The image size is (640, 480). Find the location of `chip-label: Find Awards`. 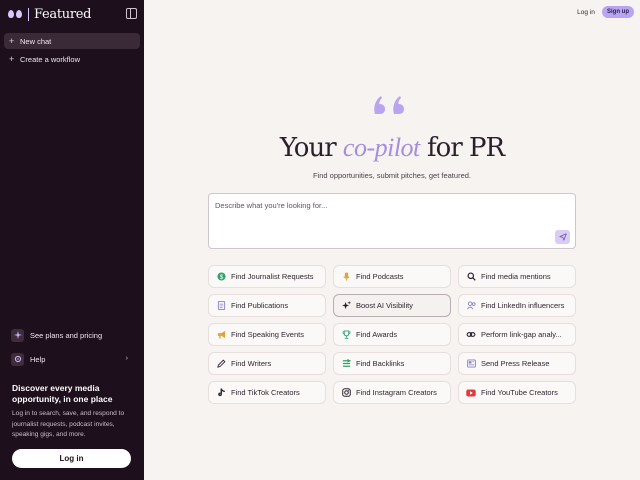

chip-label: Find Awards is located at coordinates (377, 334).